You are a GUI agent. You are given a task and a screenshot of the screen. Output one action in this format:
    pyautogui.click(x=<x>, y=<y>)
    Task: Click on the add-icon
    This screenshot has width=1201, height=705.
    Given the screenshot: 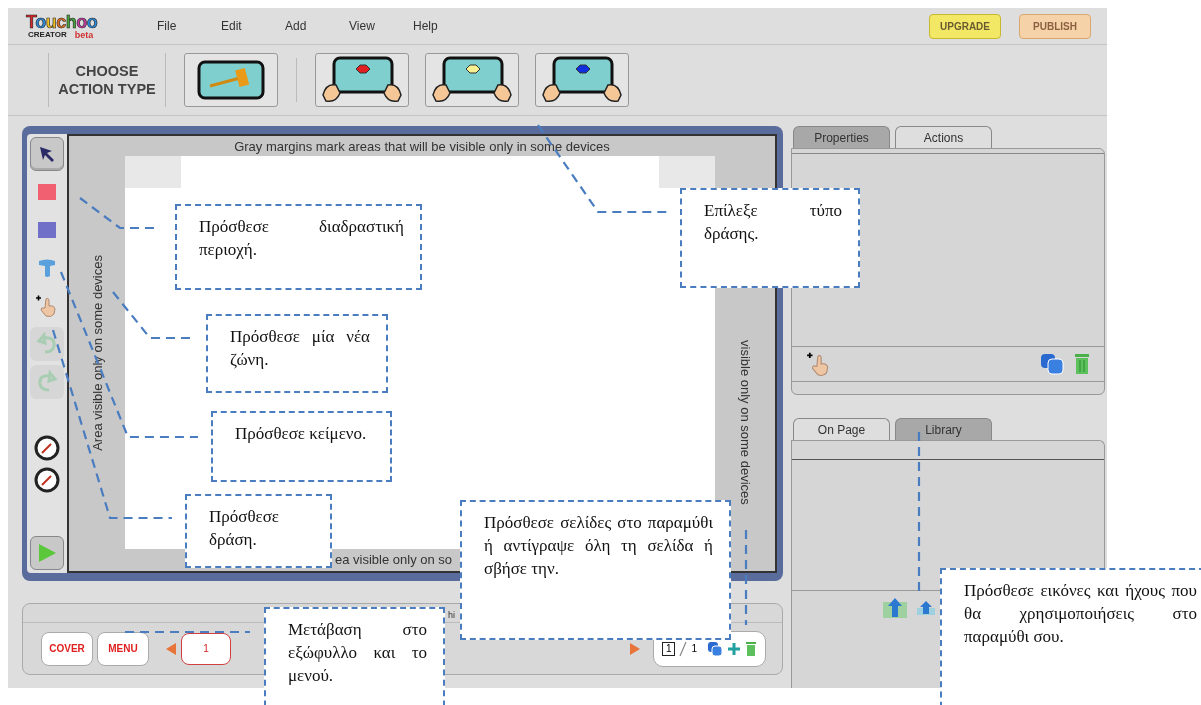 What is the action you would take?
    pyautogui.click(x=734, y=648)
    